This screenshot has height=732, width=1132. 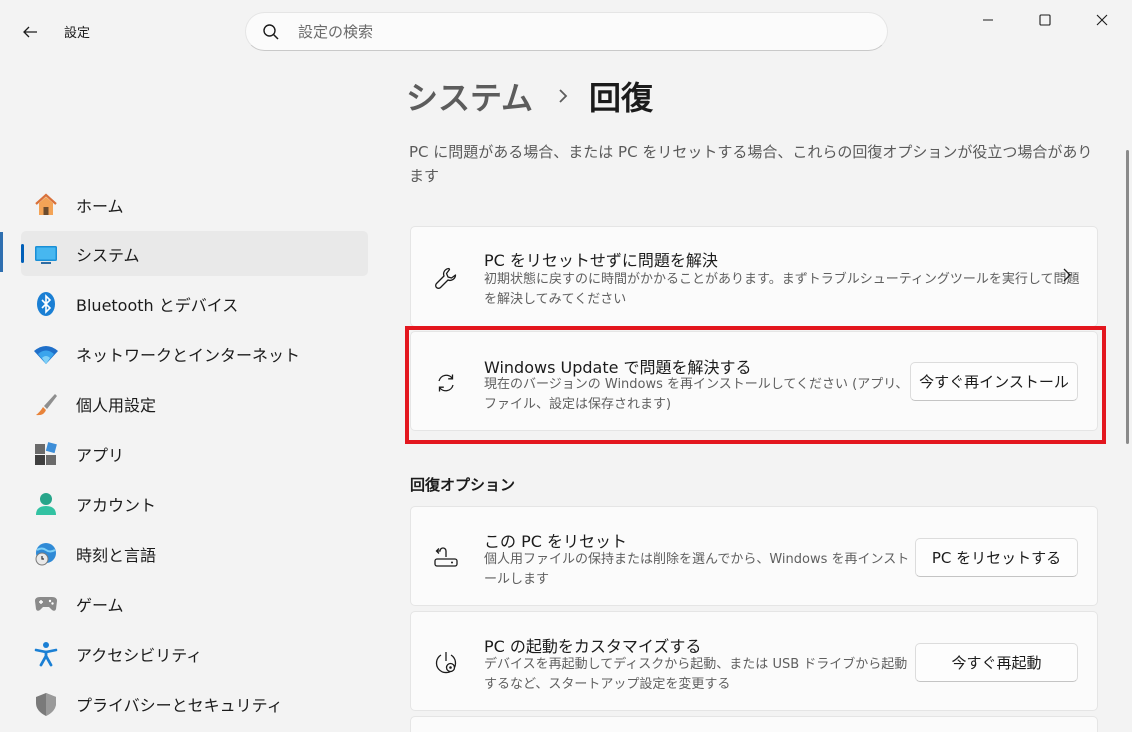 What do you see at coordinates (100, 455) in the screenshot?
I see `sidebar-item-label: アプリ` at bounding box center [100, 455].